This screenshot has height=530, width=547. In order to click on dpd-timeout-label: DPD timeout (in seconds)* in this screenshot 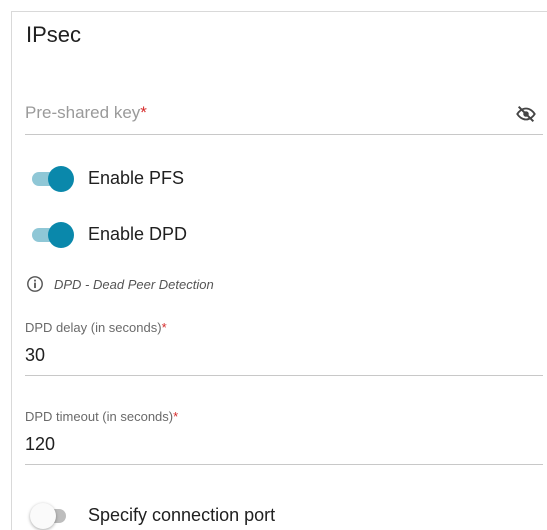, I will do `click(102, 416)`.